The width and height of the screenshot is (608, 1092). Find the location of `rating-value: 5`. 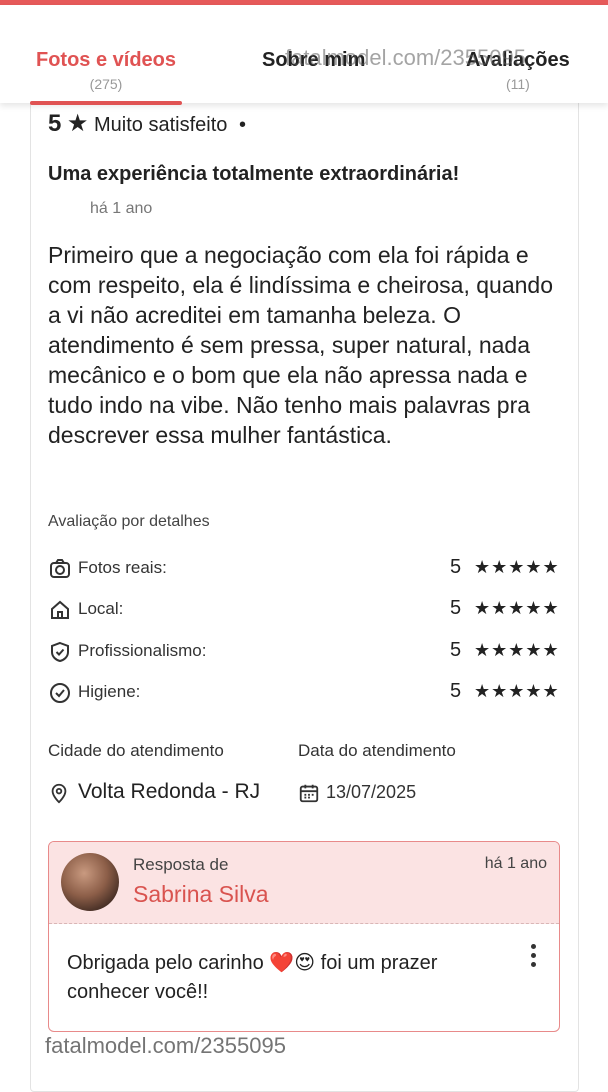

rating-value: 5 is located at coordinates (55, 123).